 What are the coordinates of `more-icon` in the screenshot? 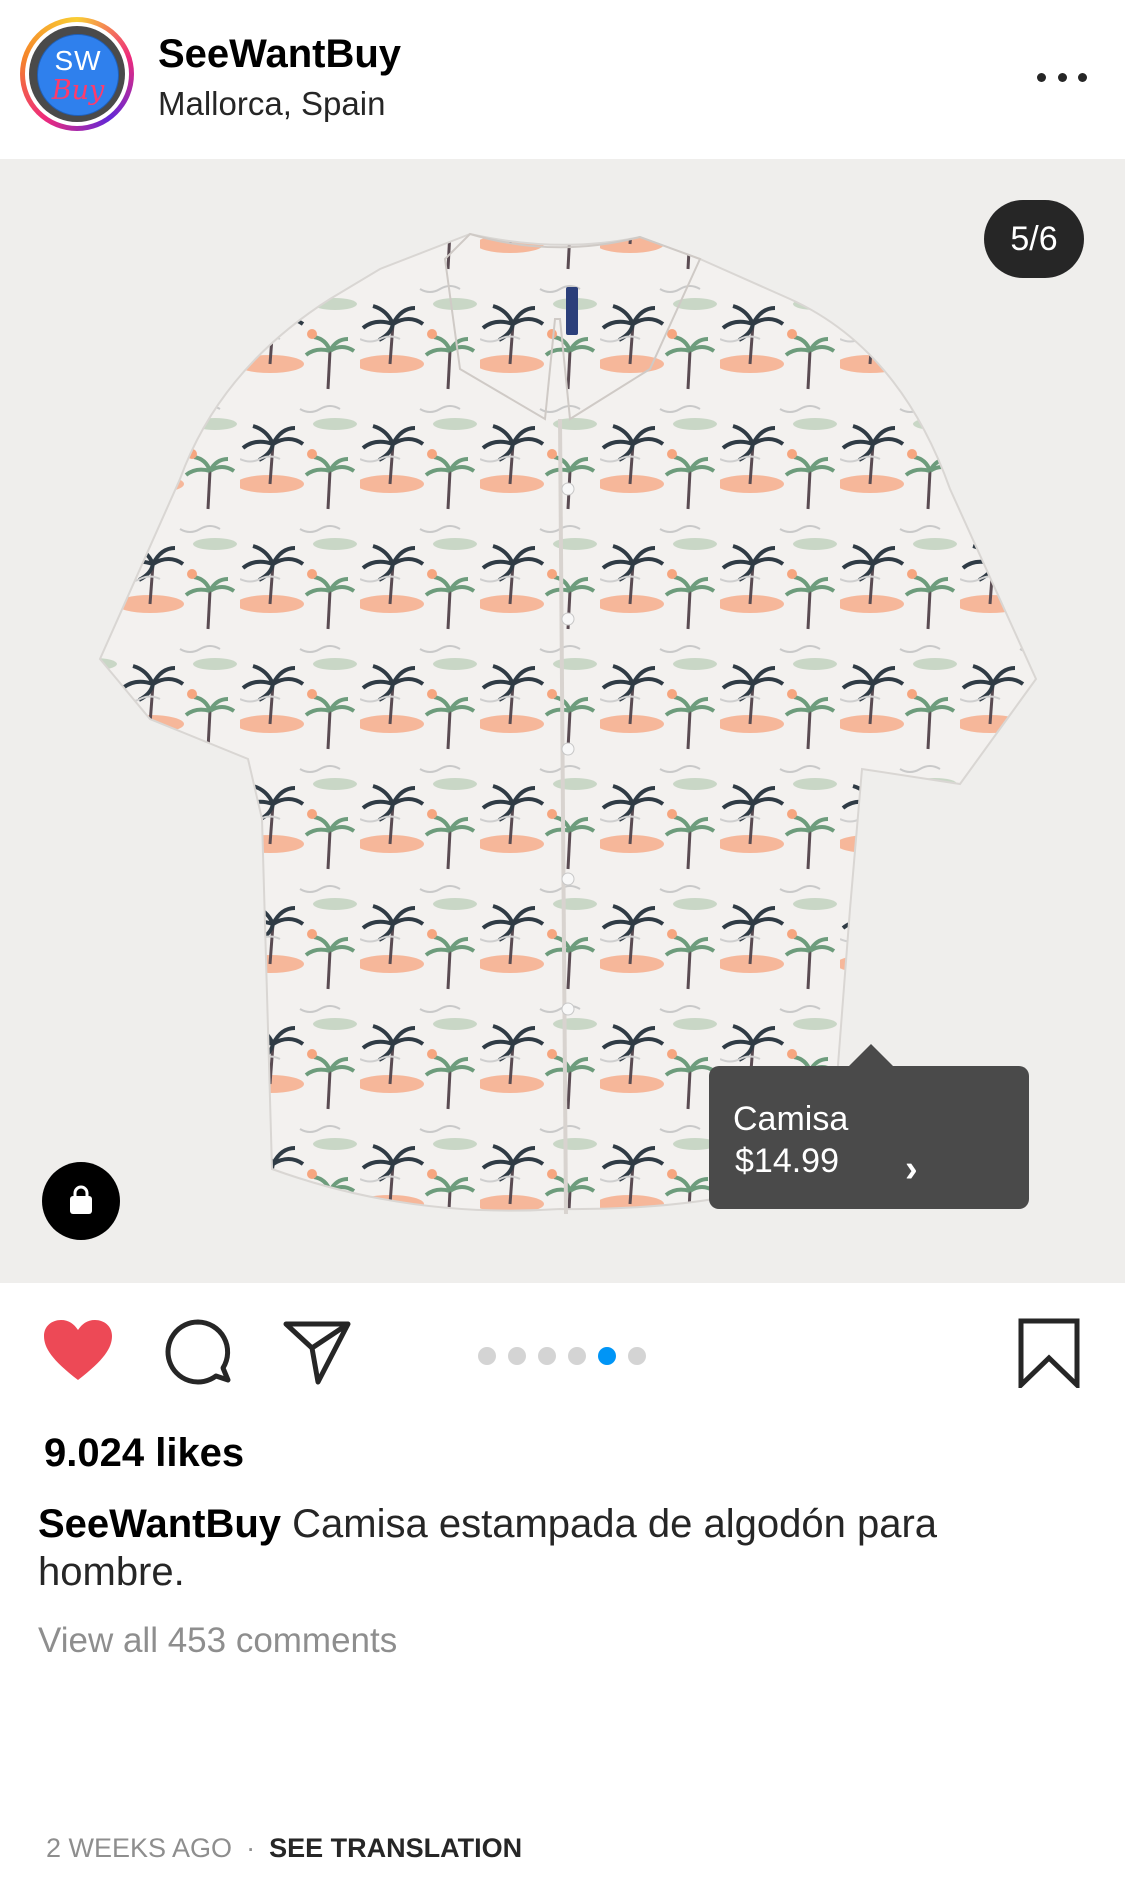 It's located at (1062, 77).